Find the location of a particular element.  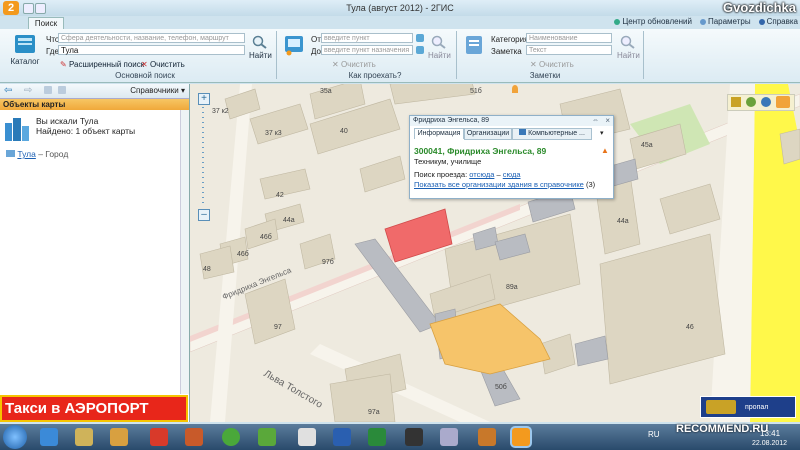

explorer-icon is located at coordinates (84, 437).